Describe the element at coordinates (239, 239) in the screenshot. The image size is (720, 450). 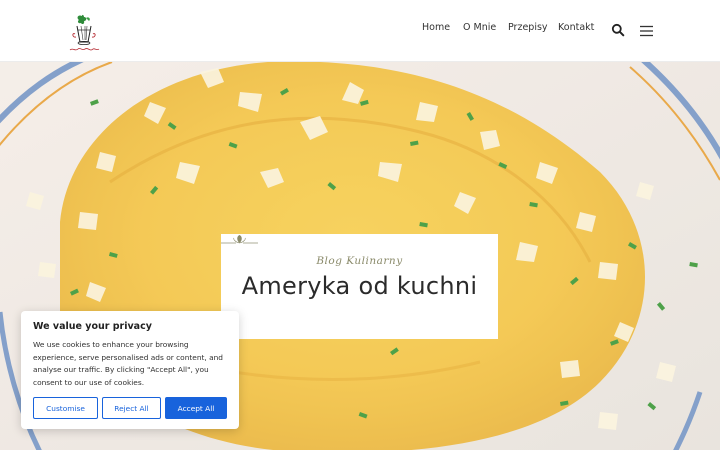
I see `leaf-ornament-icon` at that location.